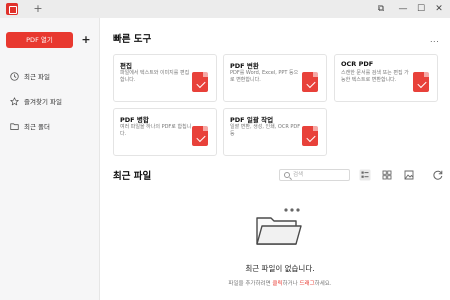  What do you see at coordinates (265, 130) in the screenshot?
I see `card-description: 일괄 변환, 생성, 인쇄, OCR PDF 등` at bounding box center [265, 130].